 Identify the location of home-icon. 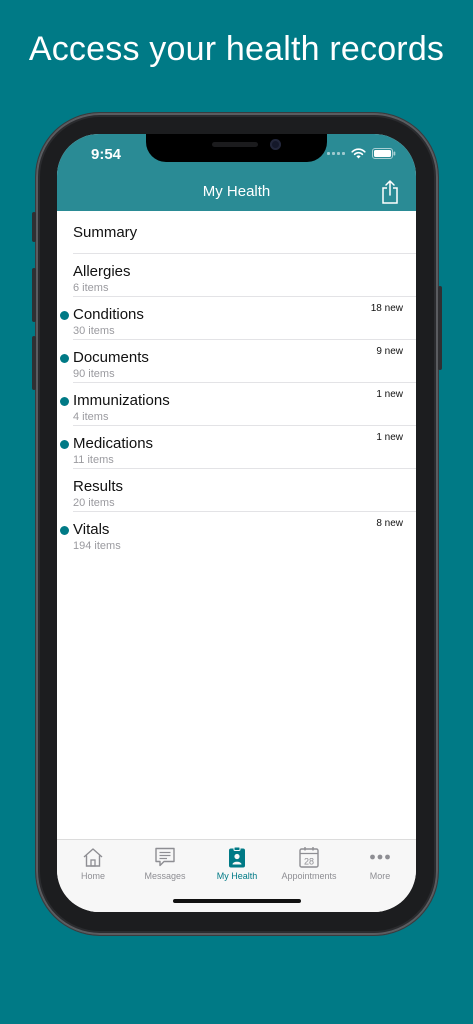
(93, 857).